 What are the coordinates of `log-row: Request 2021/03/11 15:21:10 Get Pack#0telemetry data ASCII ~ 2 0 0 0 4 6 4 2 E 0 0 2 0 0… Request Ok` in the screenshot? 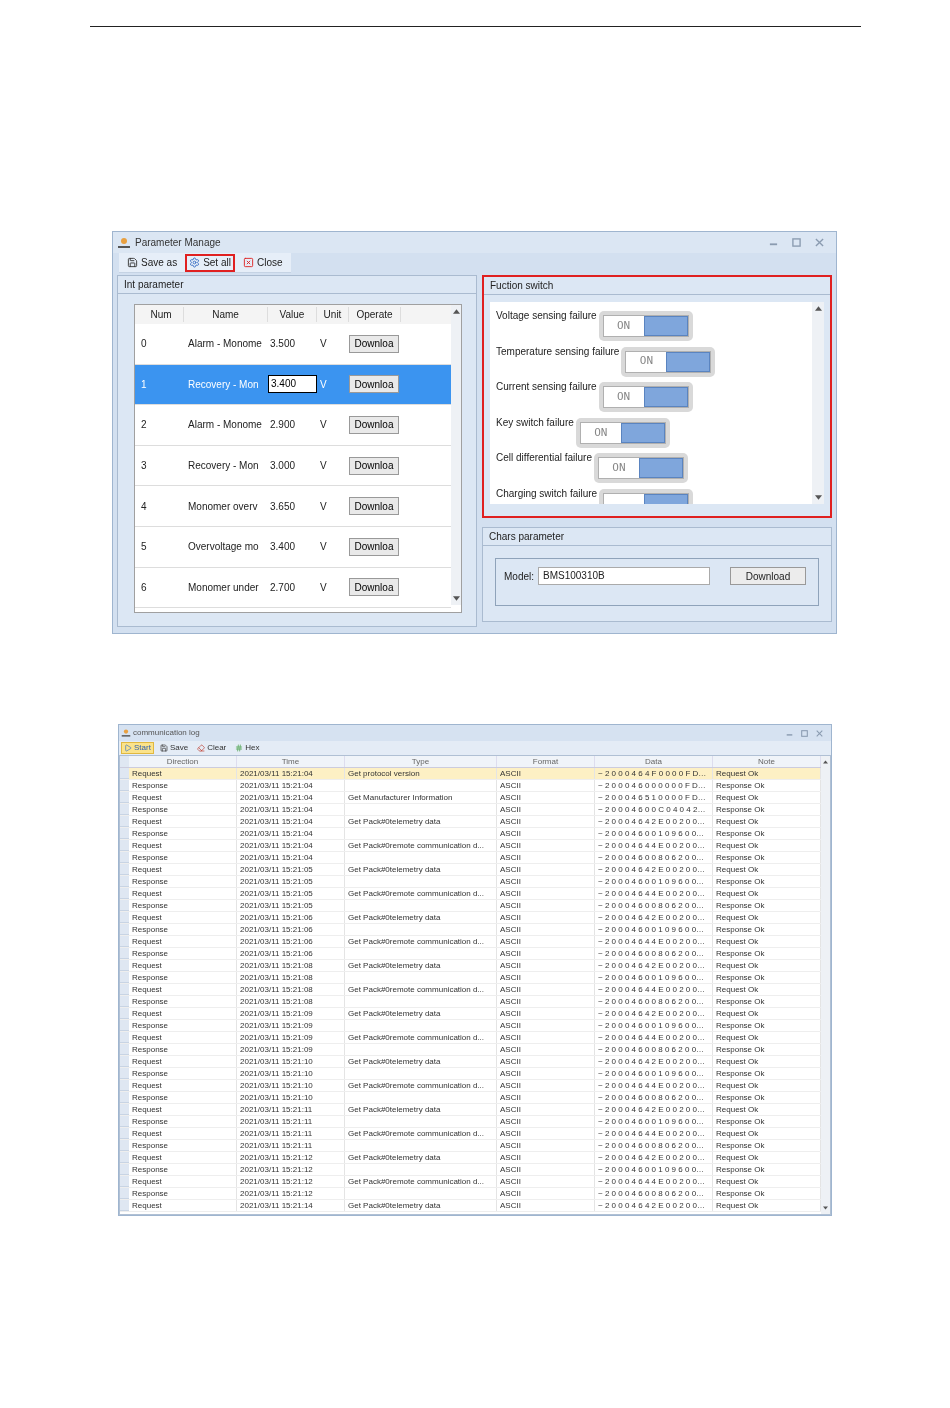 It's located at (470, 1062).